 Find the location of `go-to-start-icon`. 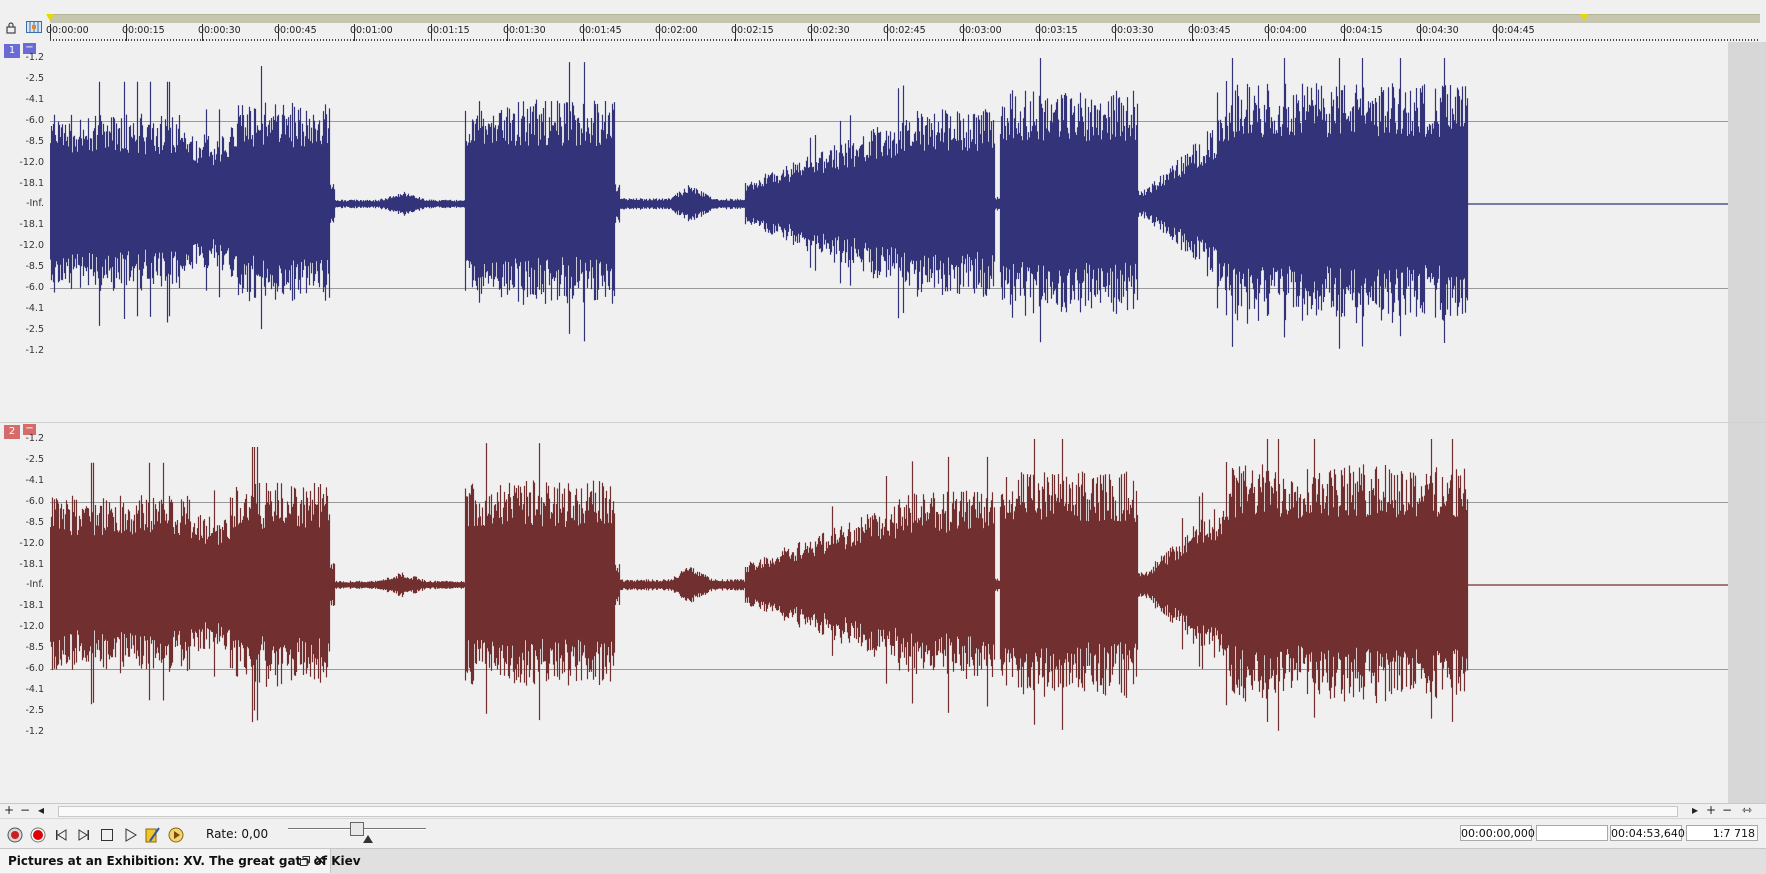

go-to-start-icon is located at coordinates (61, 835).